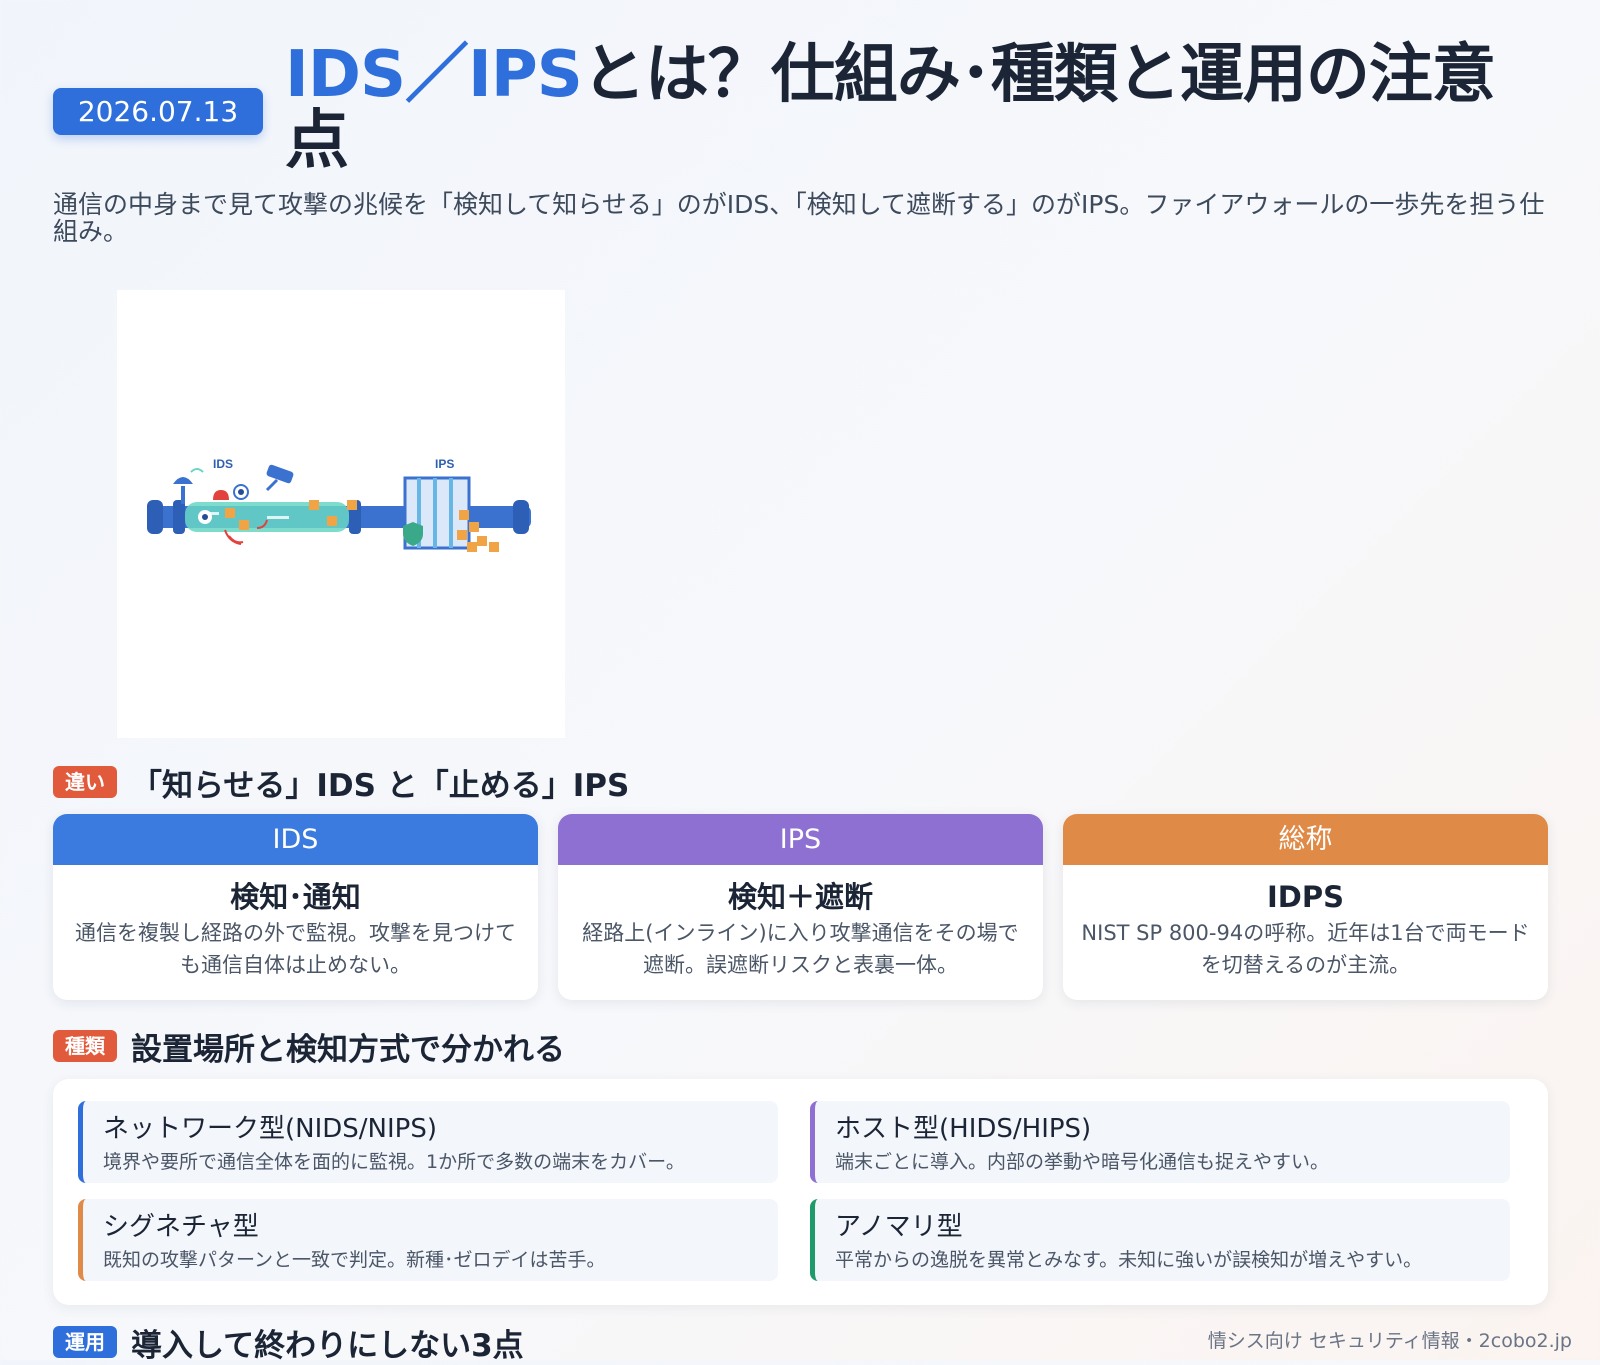  I want to click on section-title: 「知らせる」IDS と「止める」IPS, so click(380, 785).